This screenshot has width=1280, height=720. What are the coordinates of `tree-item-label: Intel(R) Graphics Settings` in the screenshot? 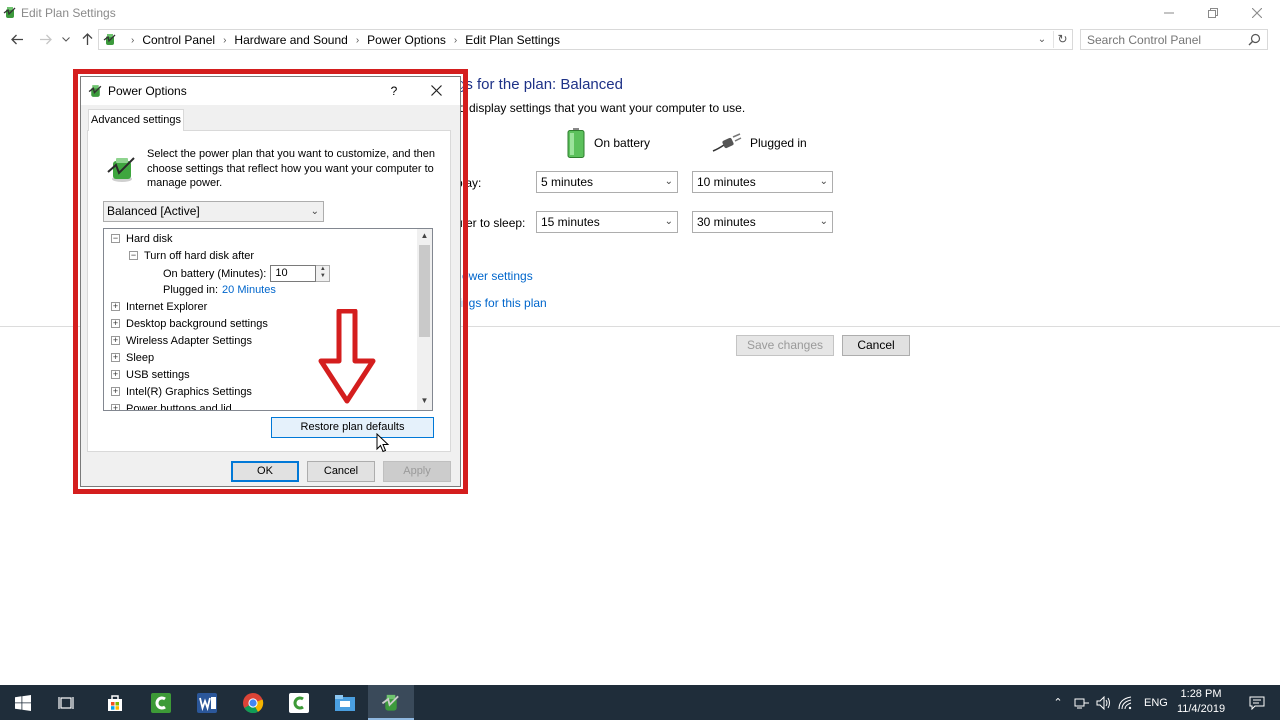 It's located at (189, 391).